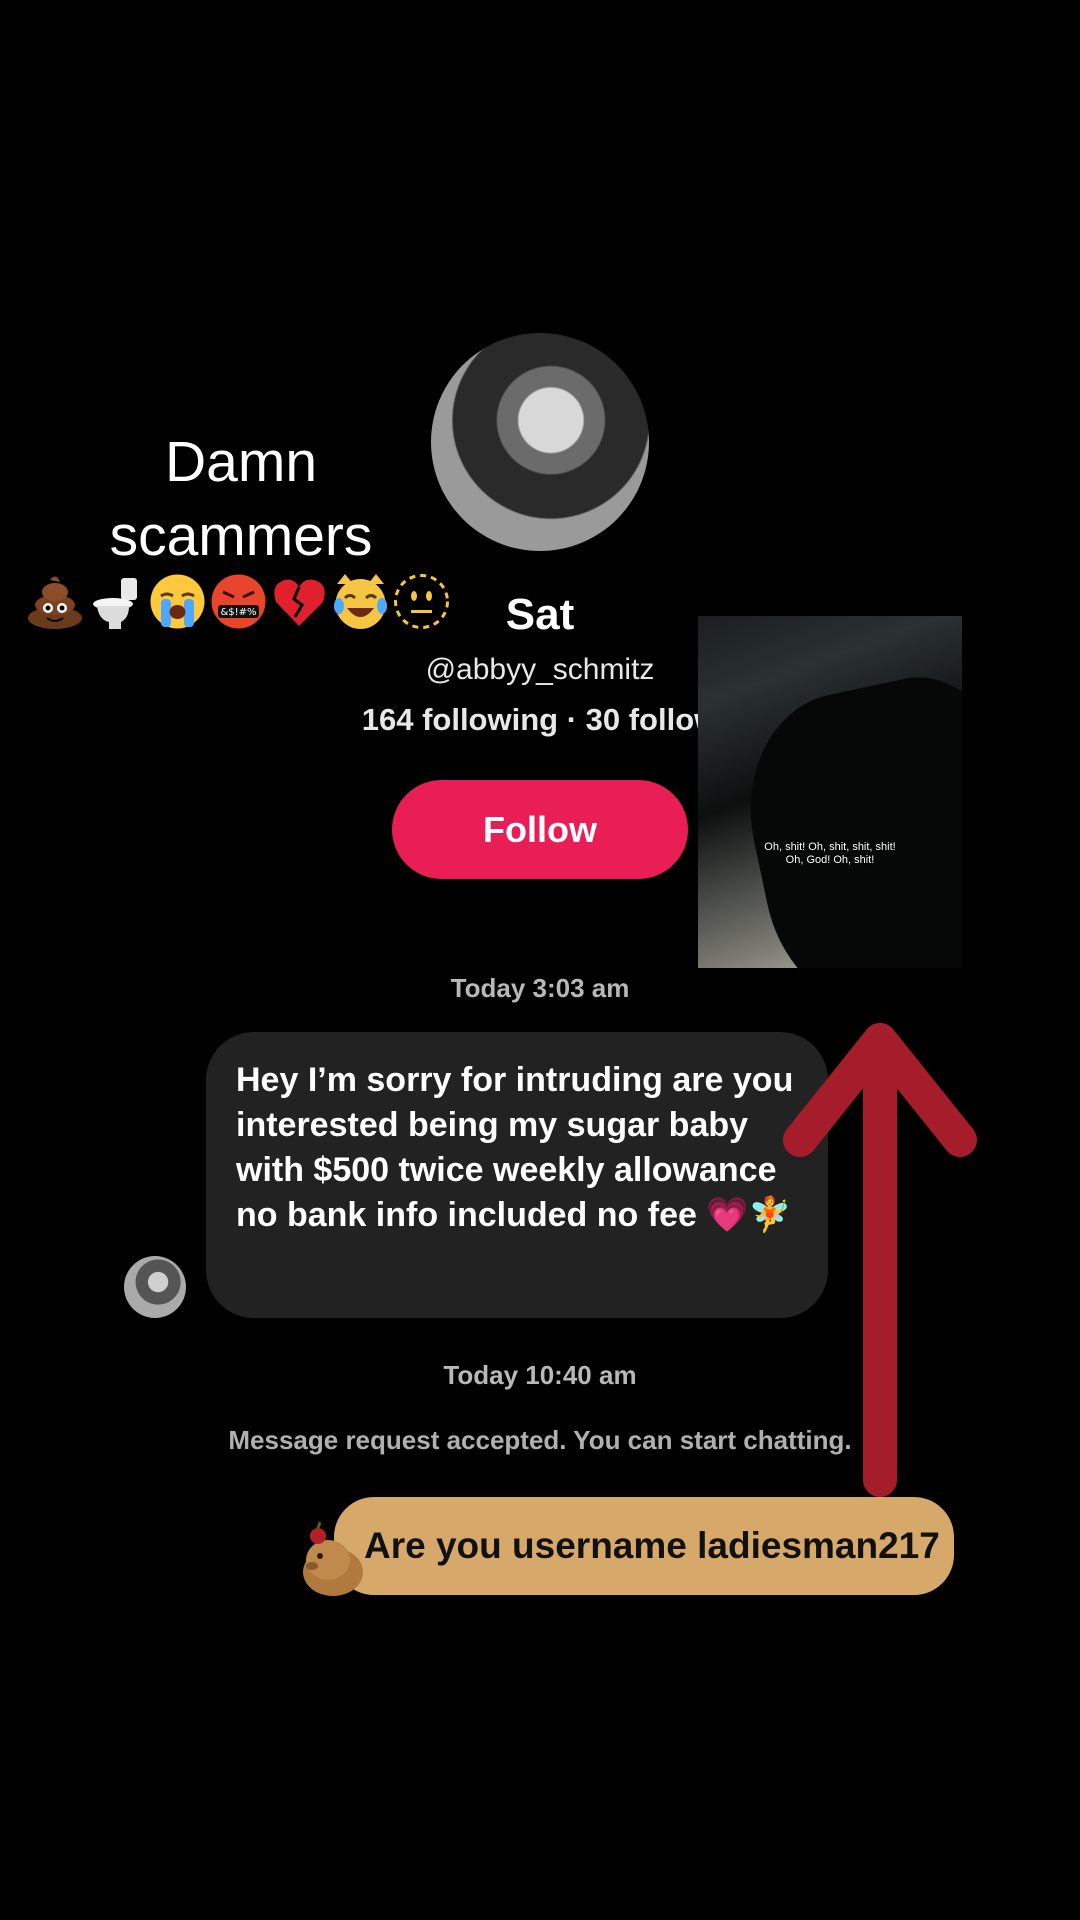 Image resolution: width=1080 pixels, height=1920 pixels. What do you see at coordinates (540, 442) in the screenshot?
I see `profile-avatar` at bounding box center [540, 442].